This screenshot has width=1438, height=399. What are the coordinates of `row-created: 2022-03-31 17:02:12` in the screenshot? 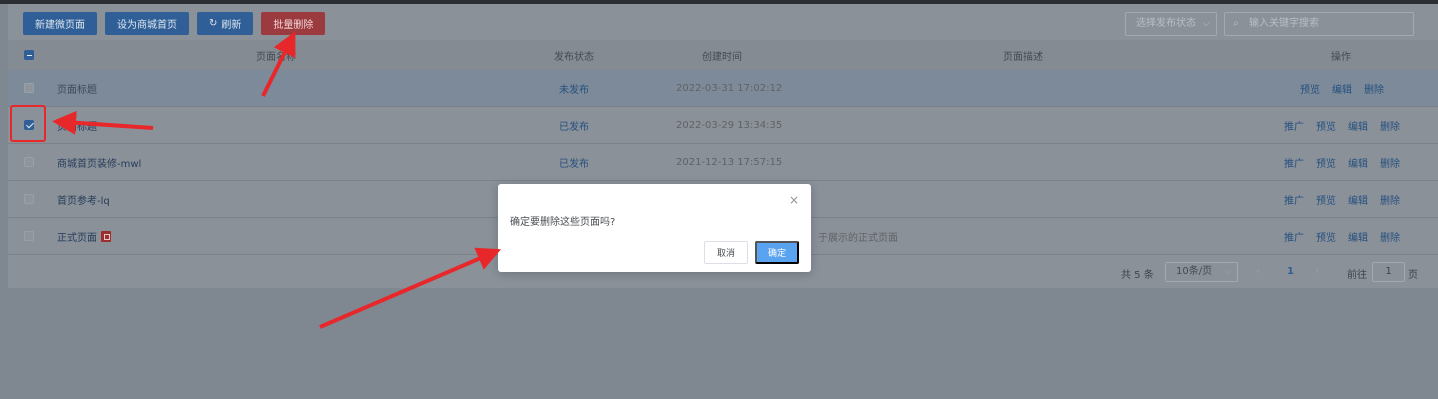 It's located at (729, 88).